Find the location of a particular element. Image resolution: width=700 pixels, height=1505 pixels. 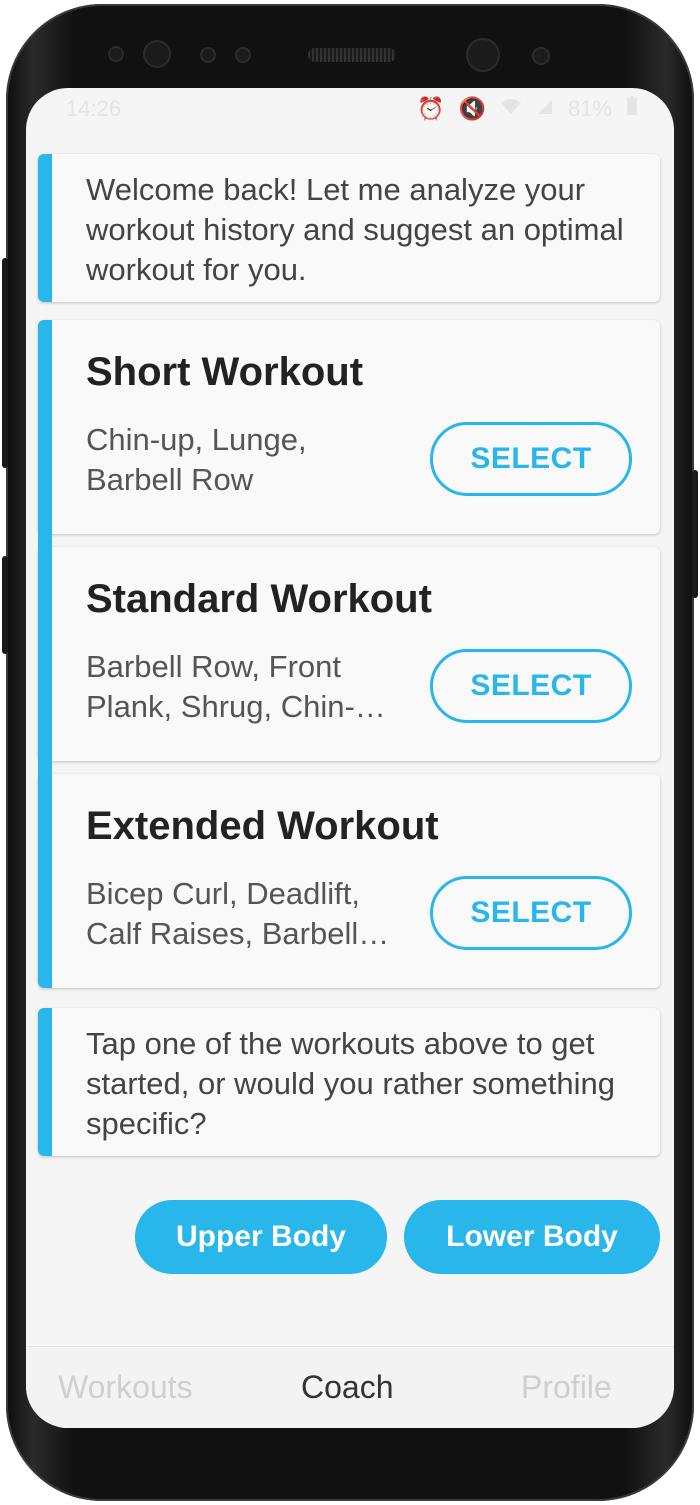

status-icons: ⏰ 🔇 81% is located at coordinates (527, 109).